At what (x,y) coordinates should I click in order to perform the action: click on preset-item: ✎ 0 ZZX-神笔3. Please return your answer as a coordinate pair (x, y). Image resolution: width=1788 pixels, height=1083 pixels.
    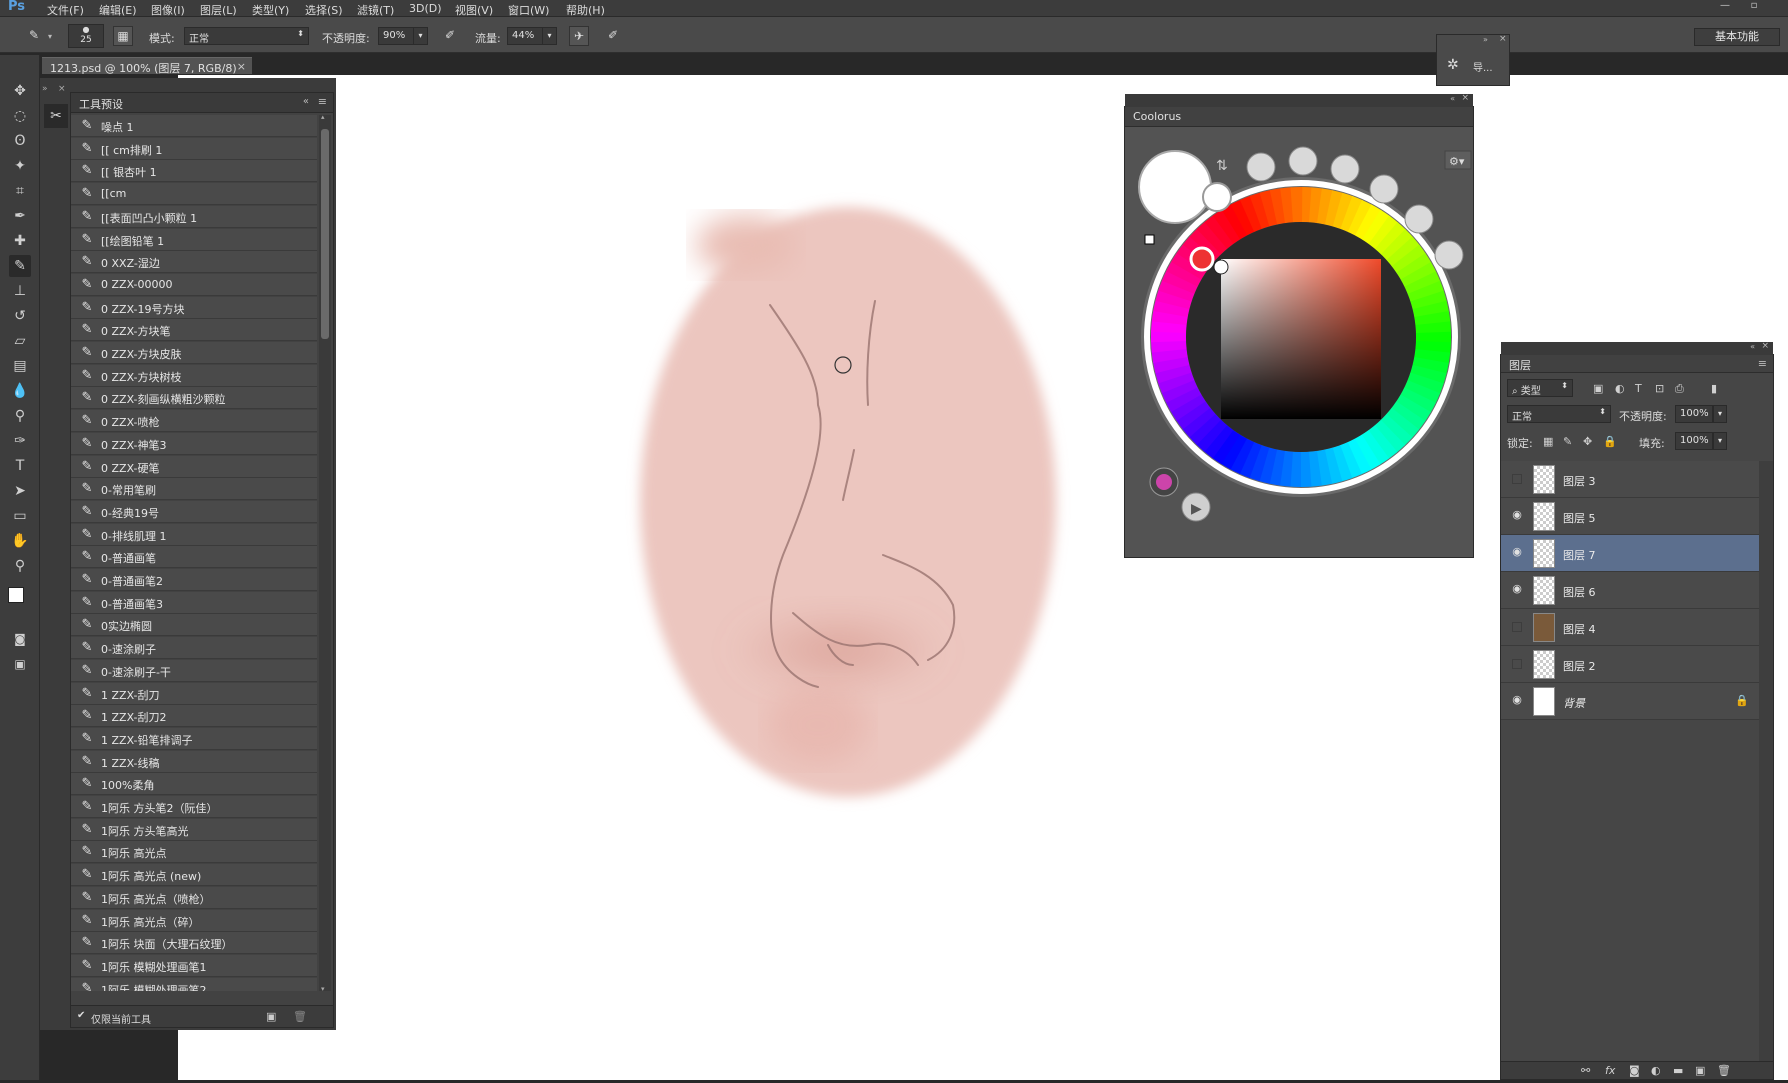
    Looking at the image, I should click on (194, 443).